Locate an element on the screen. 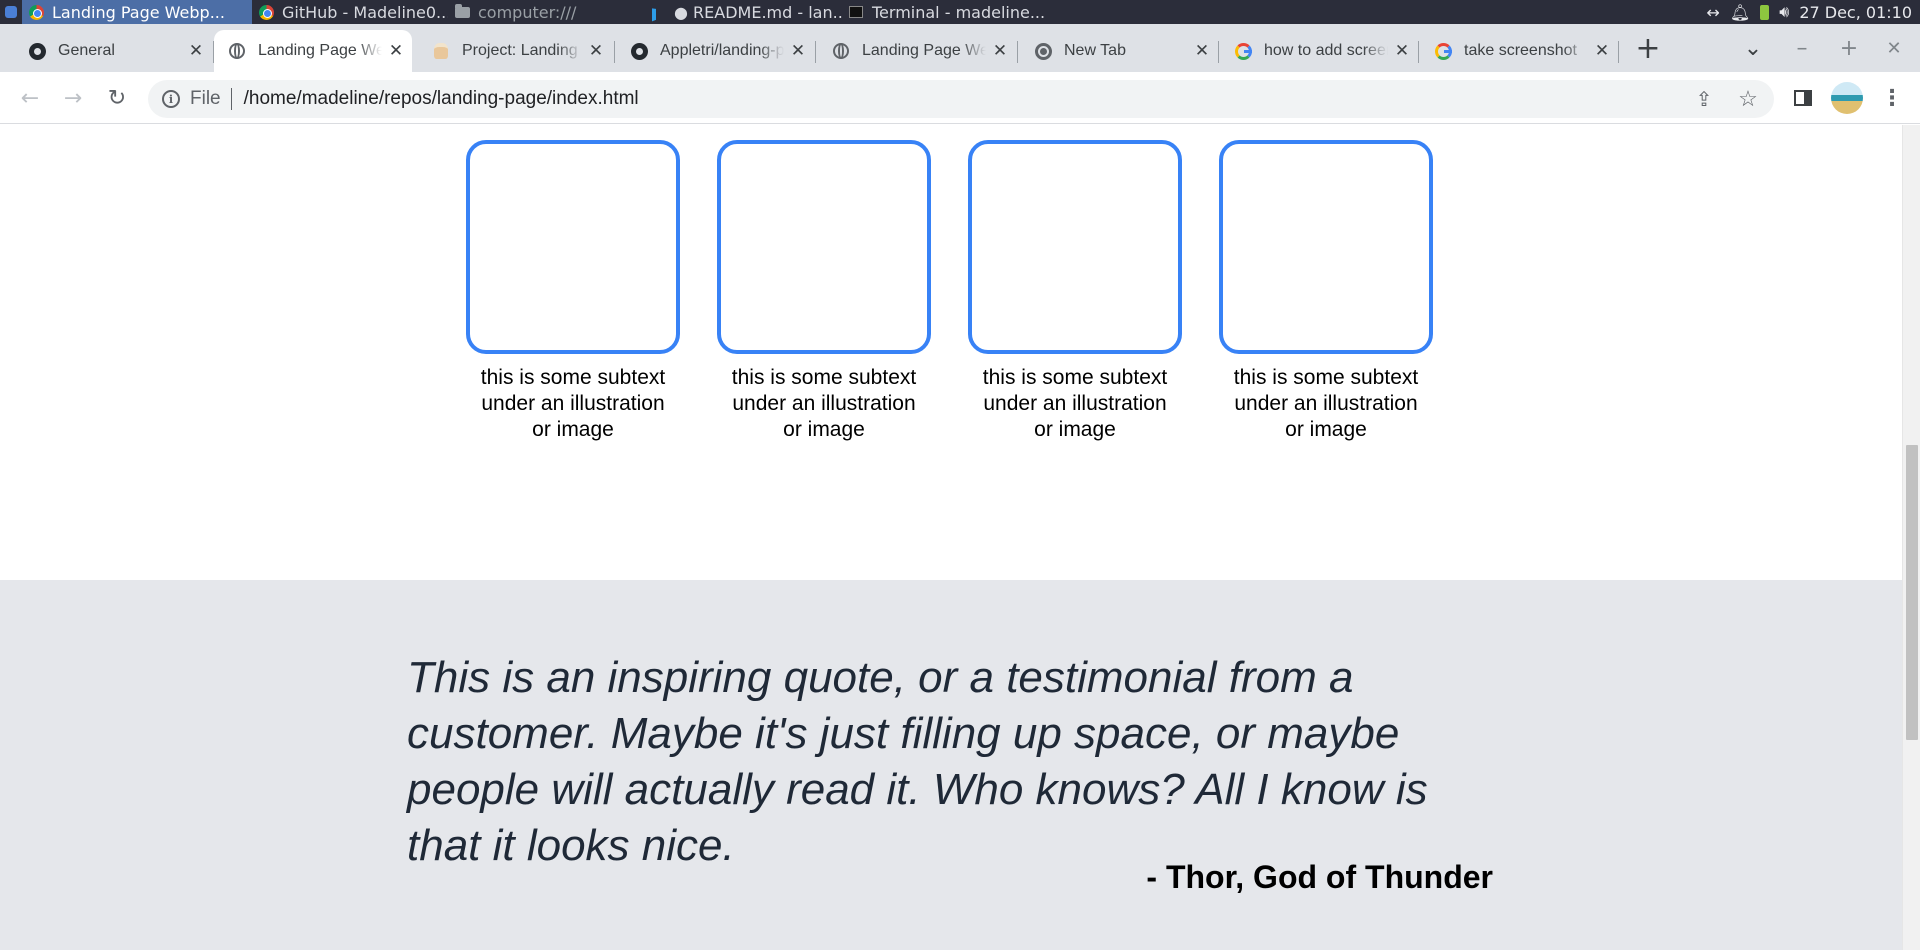 The width and height of the screenshot is (1920, 950). minimize-button: – is located at coordinates (1802, 48).